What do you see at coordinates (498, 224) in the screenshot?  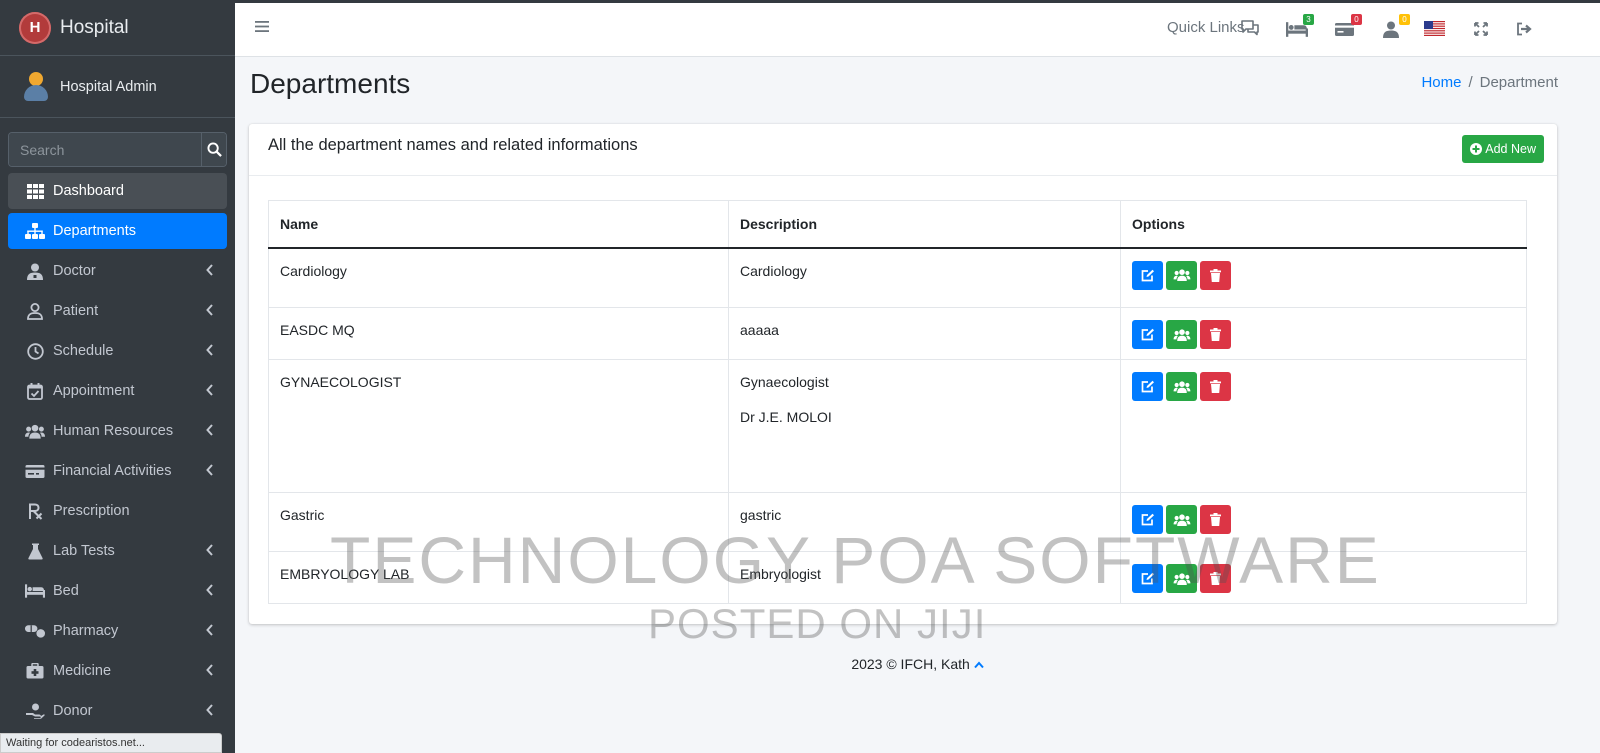 I see `column-header-name: Name` at bounding box center [498, 224].